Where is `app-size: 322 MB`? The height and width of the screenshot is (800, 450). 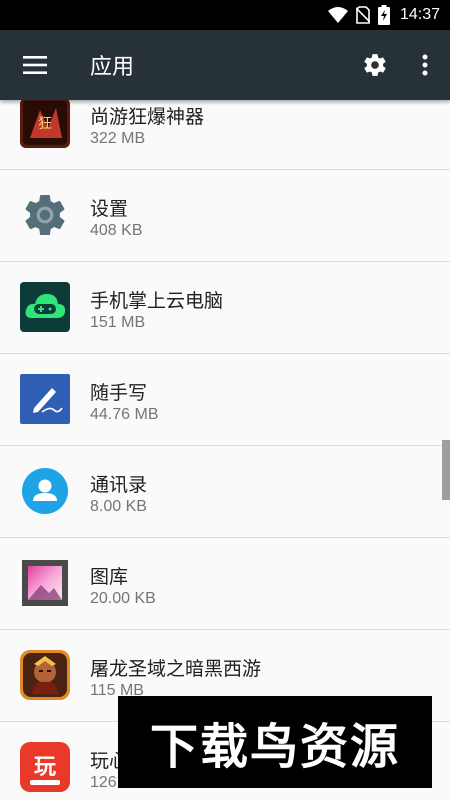
app-size: 322 MB is located at coordinates (118, 138).